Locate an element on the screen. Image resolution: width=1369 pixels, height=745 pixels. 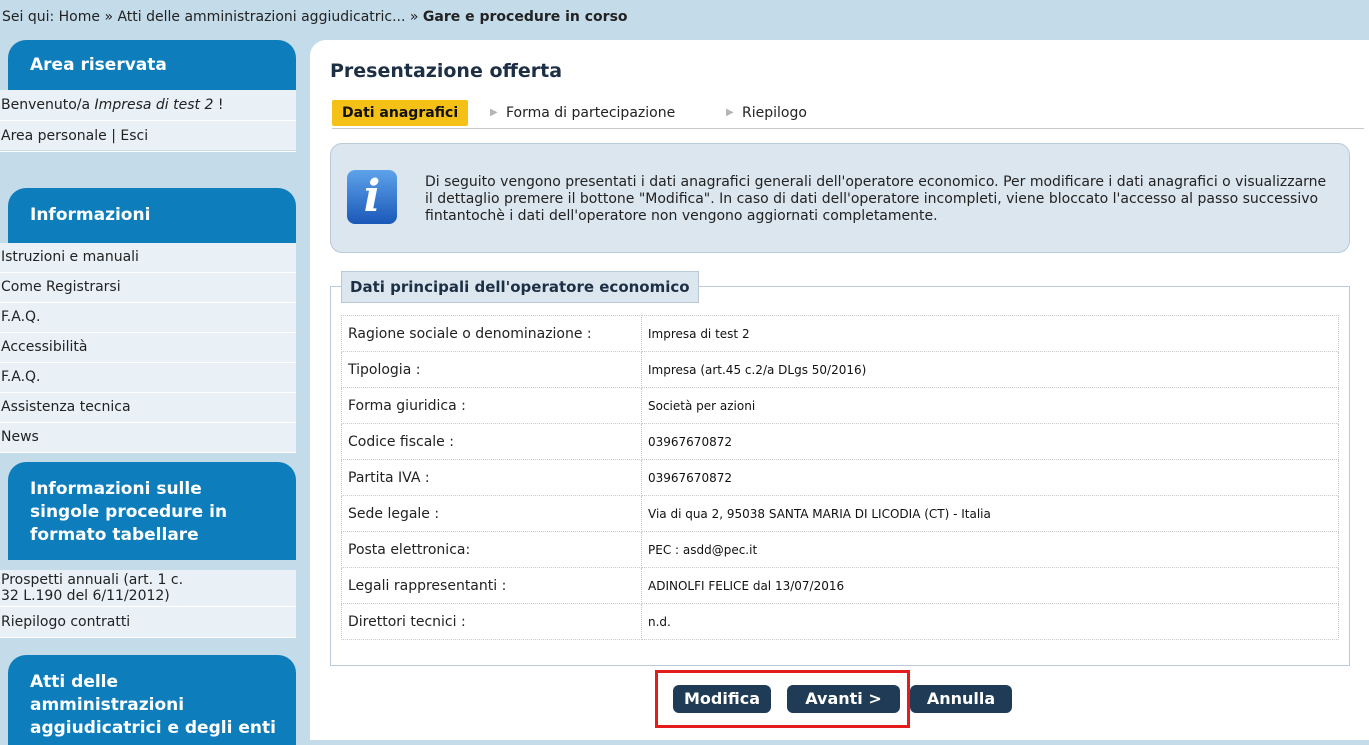
row-label: Sede legale : is located at coordinates (491, 513).